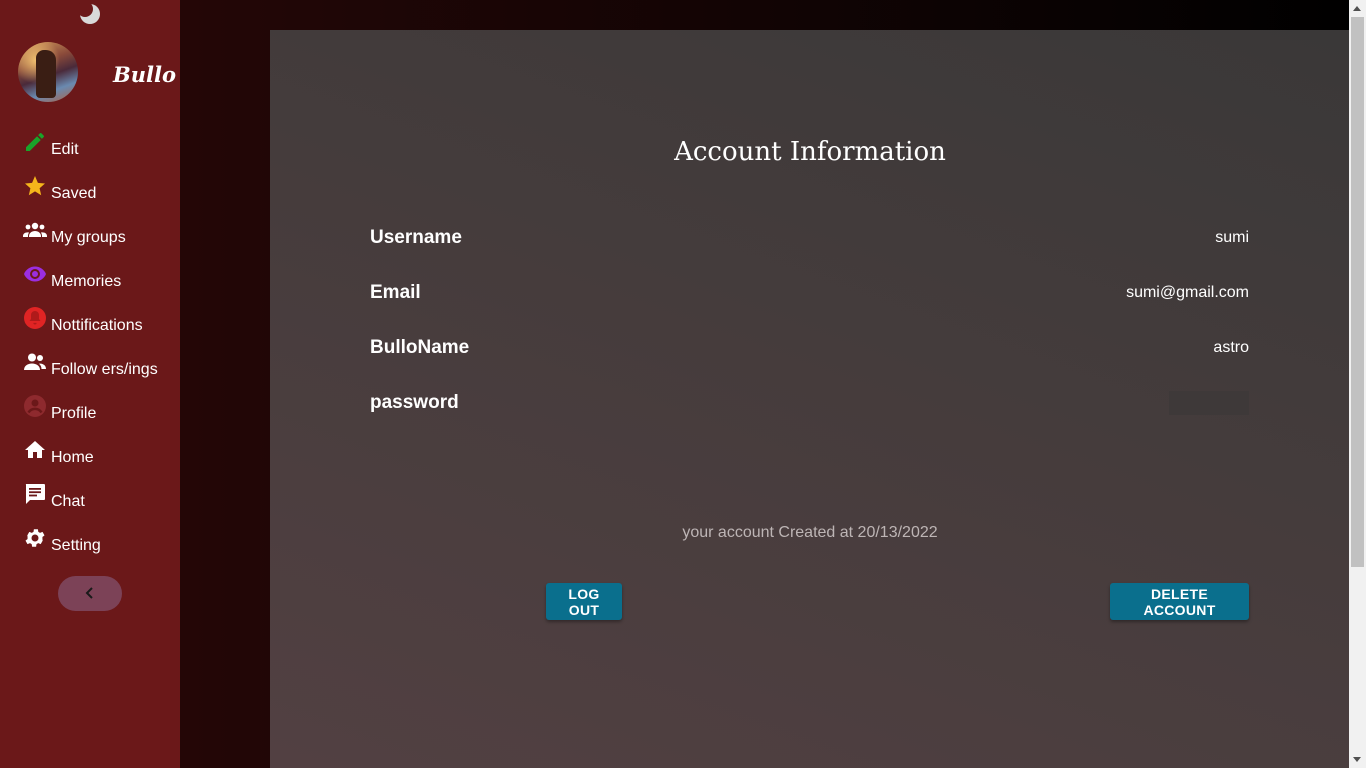 Image resolution: width=1366 pixels, height=768 pixels. I want to click on avatar-image, so click(46, 74).